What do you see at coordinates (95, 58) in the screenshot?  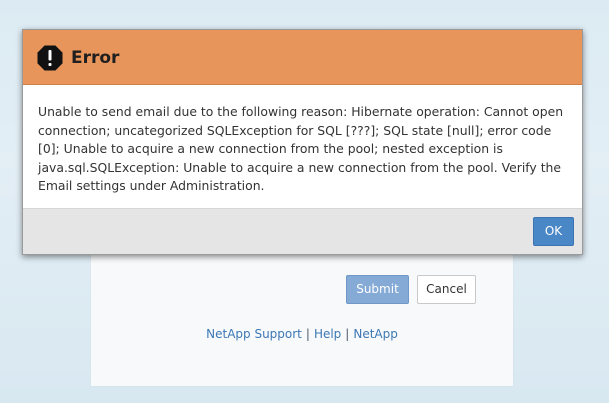 I see `dialog-title: Error` at bounding box center [95, 58].